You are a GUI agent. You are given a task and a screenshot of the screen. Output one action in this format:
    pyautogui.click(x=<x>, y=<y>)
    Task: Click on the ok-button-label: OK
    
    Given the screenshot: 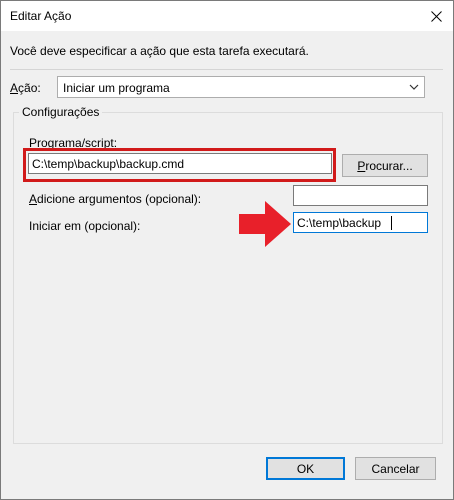 What is the action you would take?
    pyautogui.click(x=305, y=468)
    